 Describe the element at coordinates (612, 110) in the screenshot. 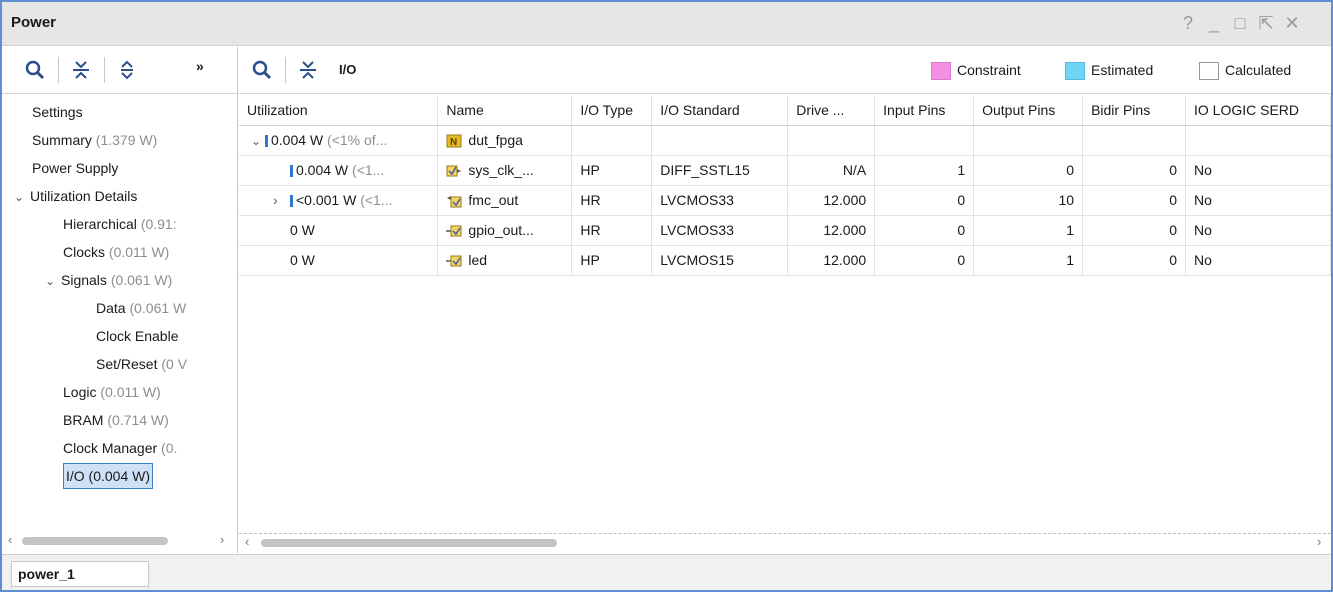

I see `column-header-io-type: I/O Type` at that location.